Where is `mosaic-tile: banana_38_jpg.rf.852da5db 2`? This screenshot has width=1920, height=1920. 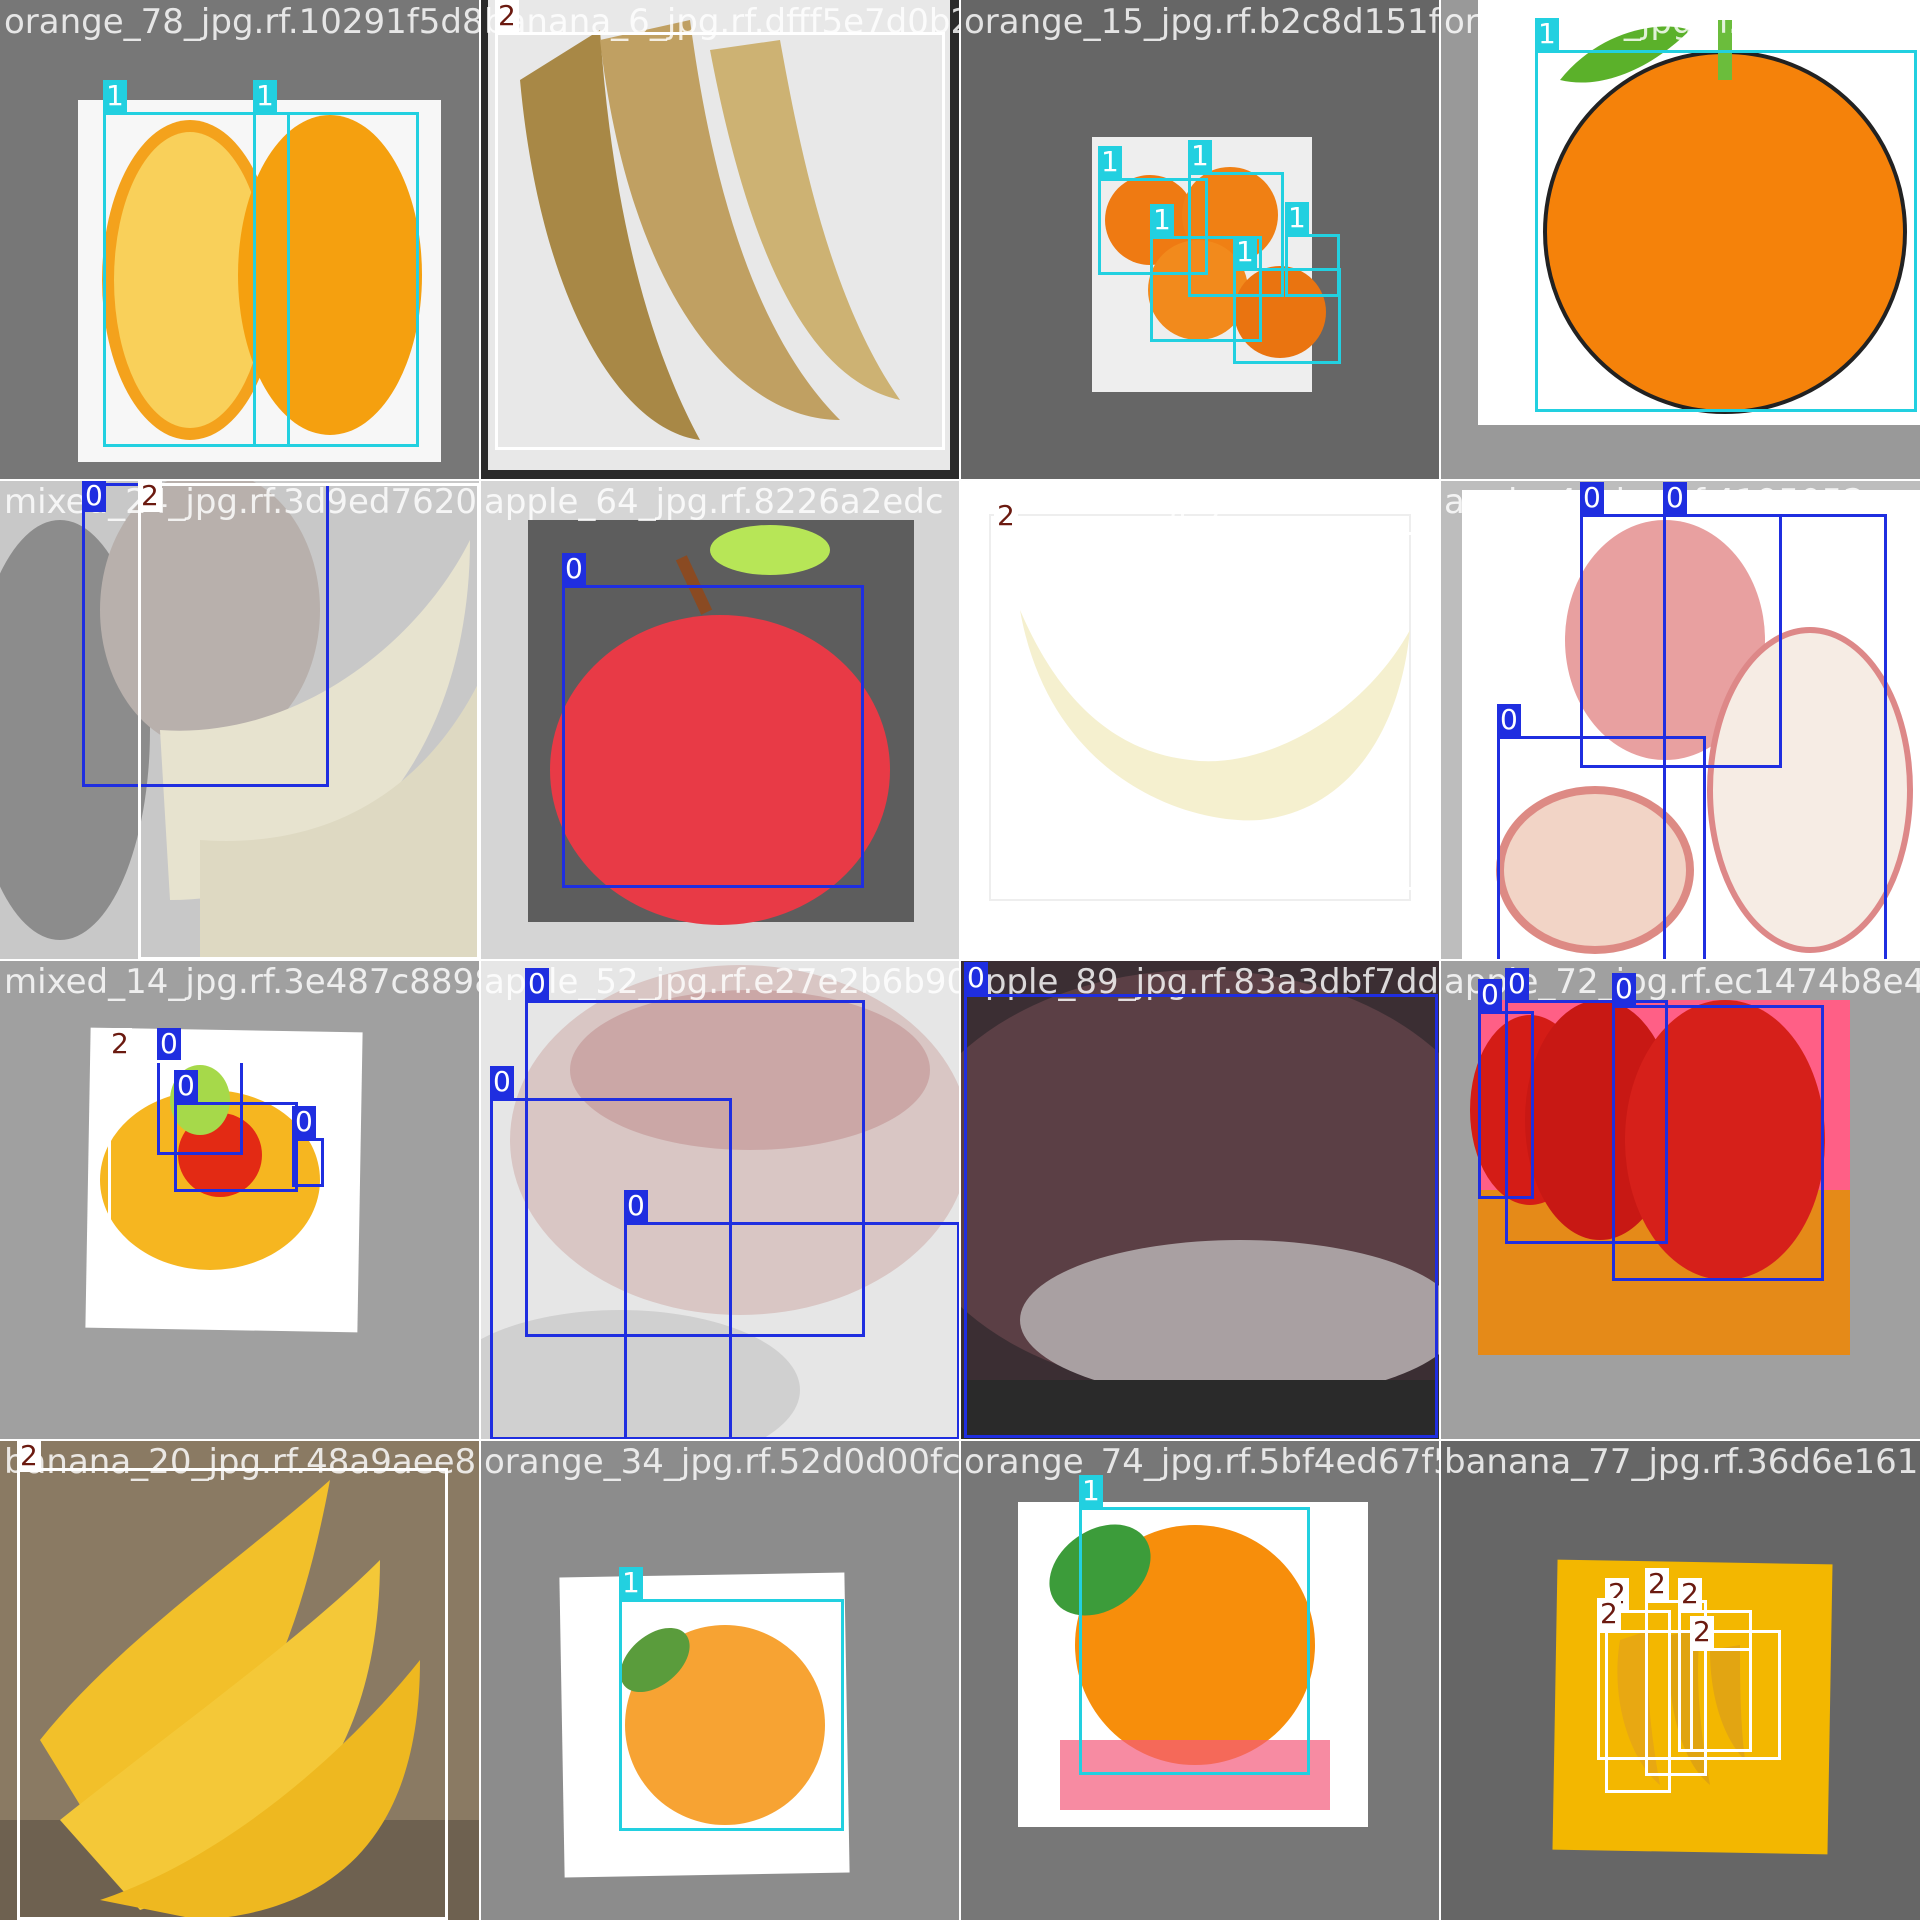 mosaic-tile: banana_38_jpg.rf.852da5db 2 is located at coordinates (1200, 720).